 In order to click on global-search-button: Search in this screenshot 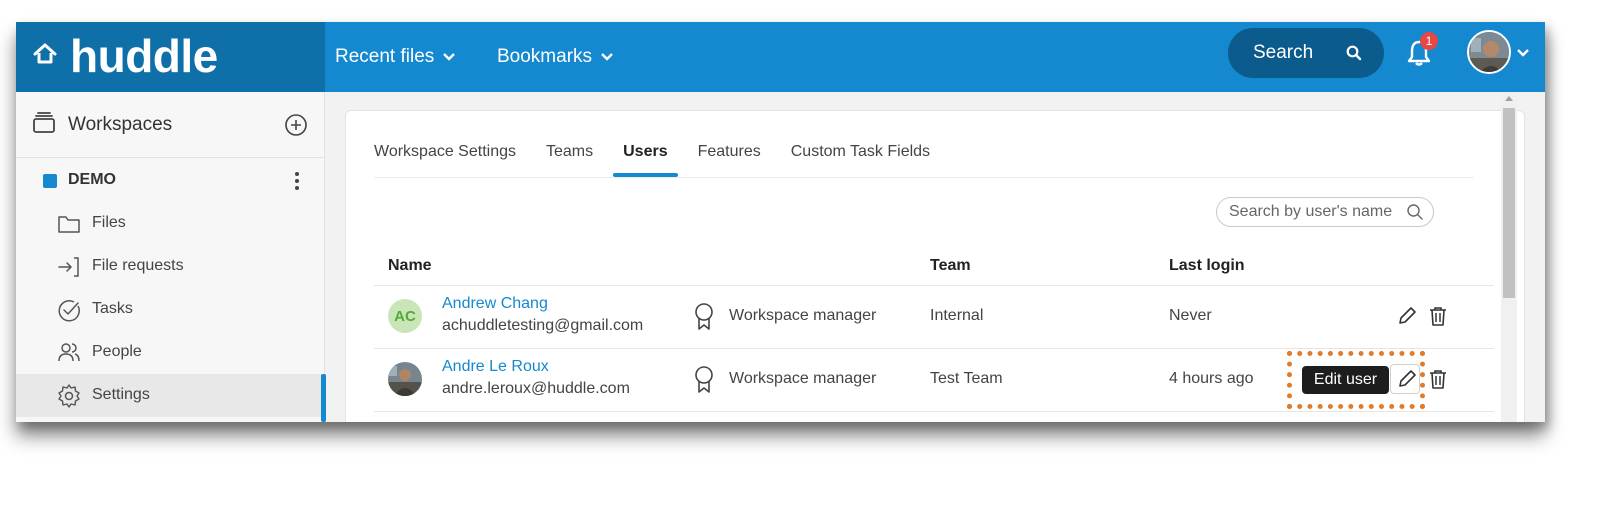, I will do `click(1306, 53)`.